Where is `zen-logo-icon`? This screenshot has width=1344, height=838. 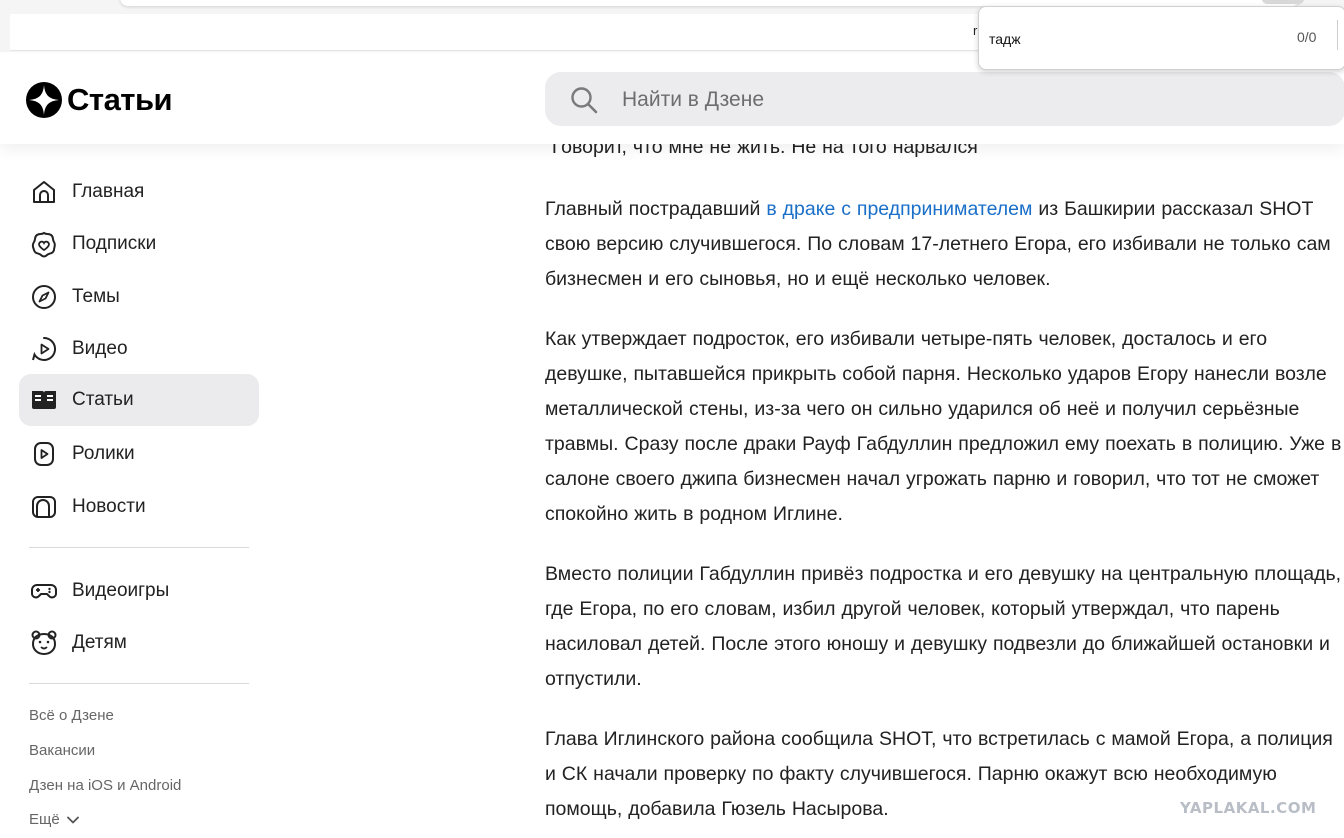 zen-logo-icon is located at coordinates (44, 100).